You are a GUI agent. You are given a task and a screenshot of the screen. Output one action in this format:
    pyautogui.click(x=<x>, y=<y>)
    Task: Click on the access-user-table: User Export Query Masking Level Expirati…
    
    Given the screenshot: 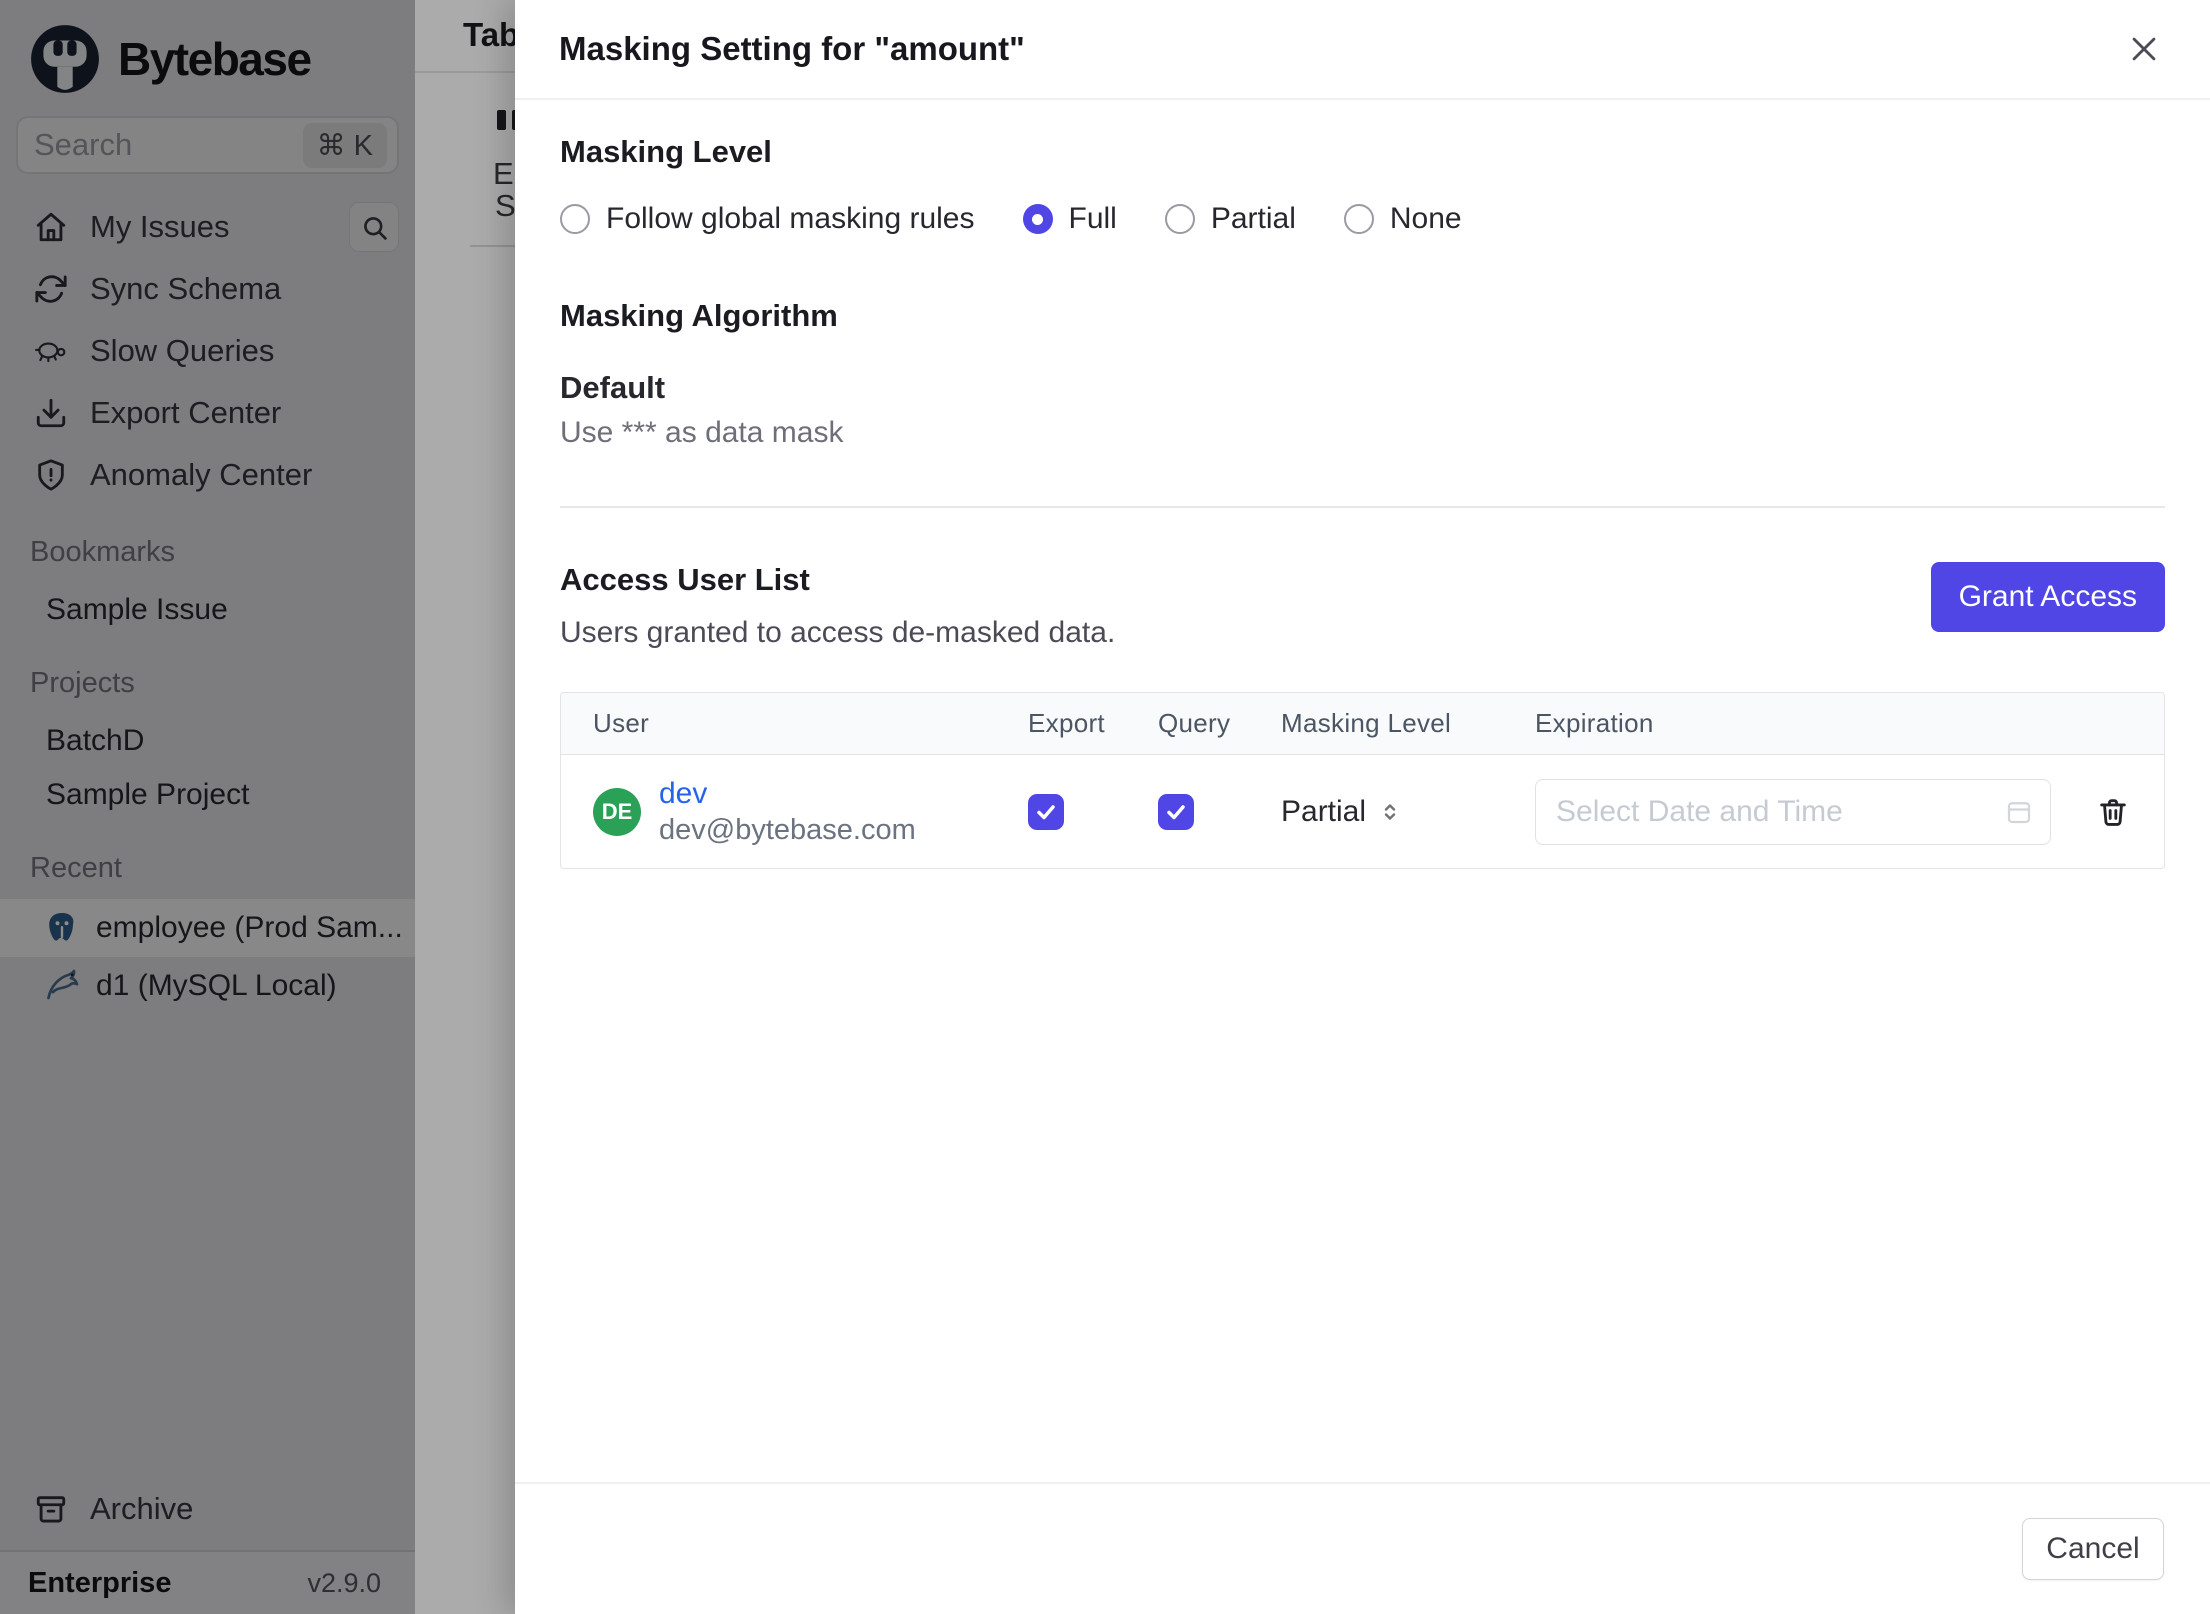 What is the action you would take?
    pyautogui.click(x=1362, y=780)
    